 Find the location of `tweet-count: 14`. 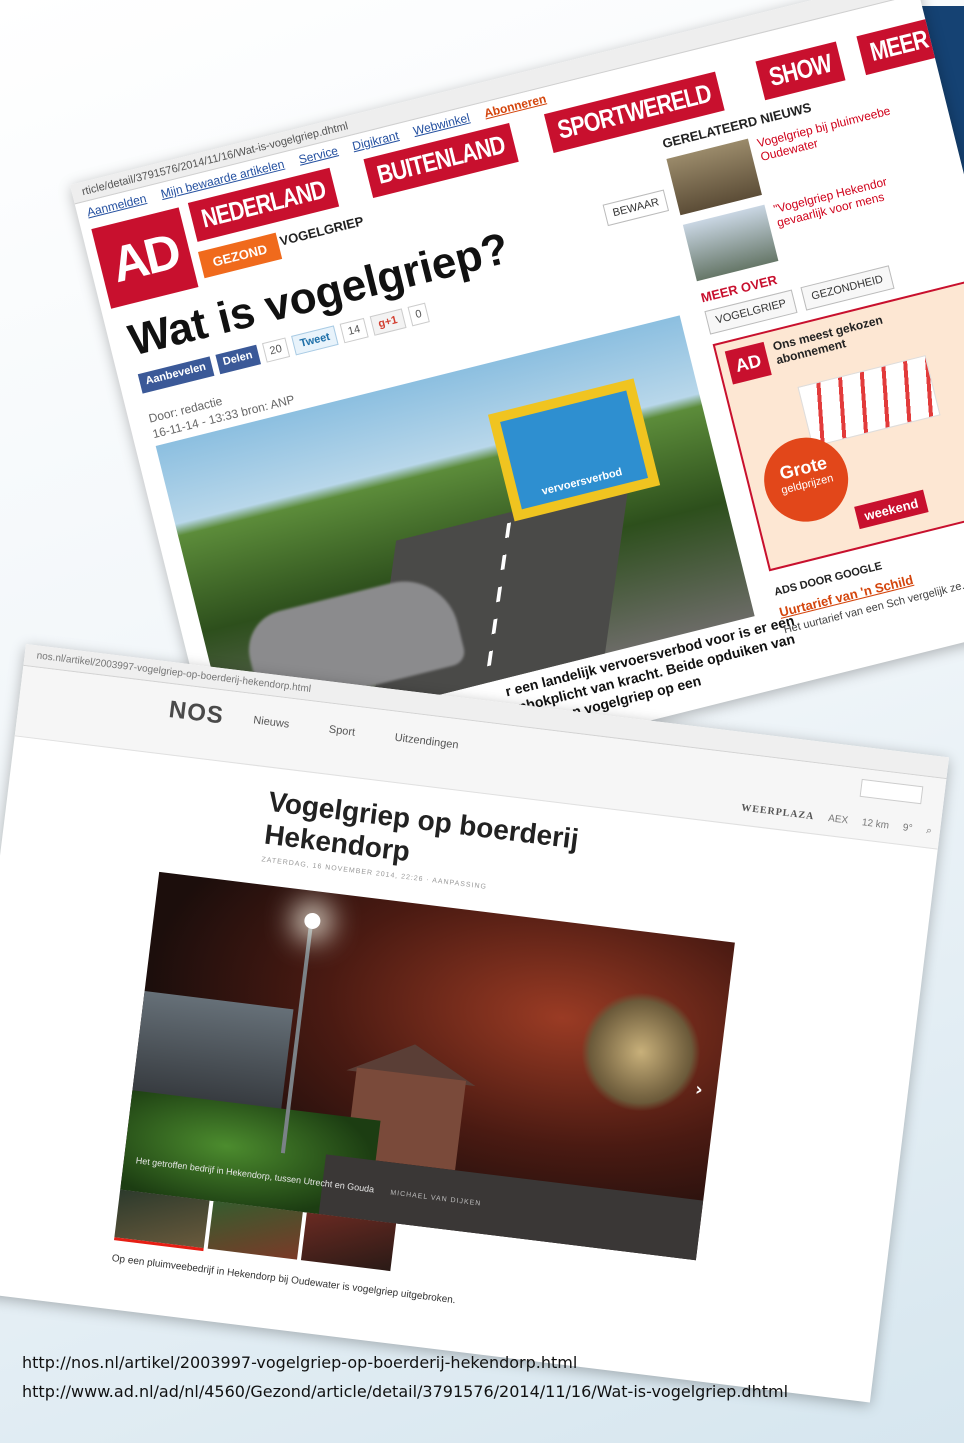

tweet-count: 14 is located at coordinates (354, 330).